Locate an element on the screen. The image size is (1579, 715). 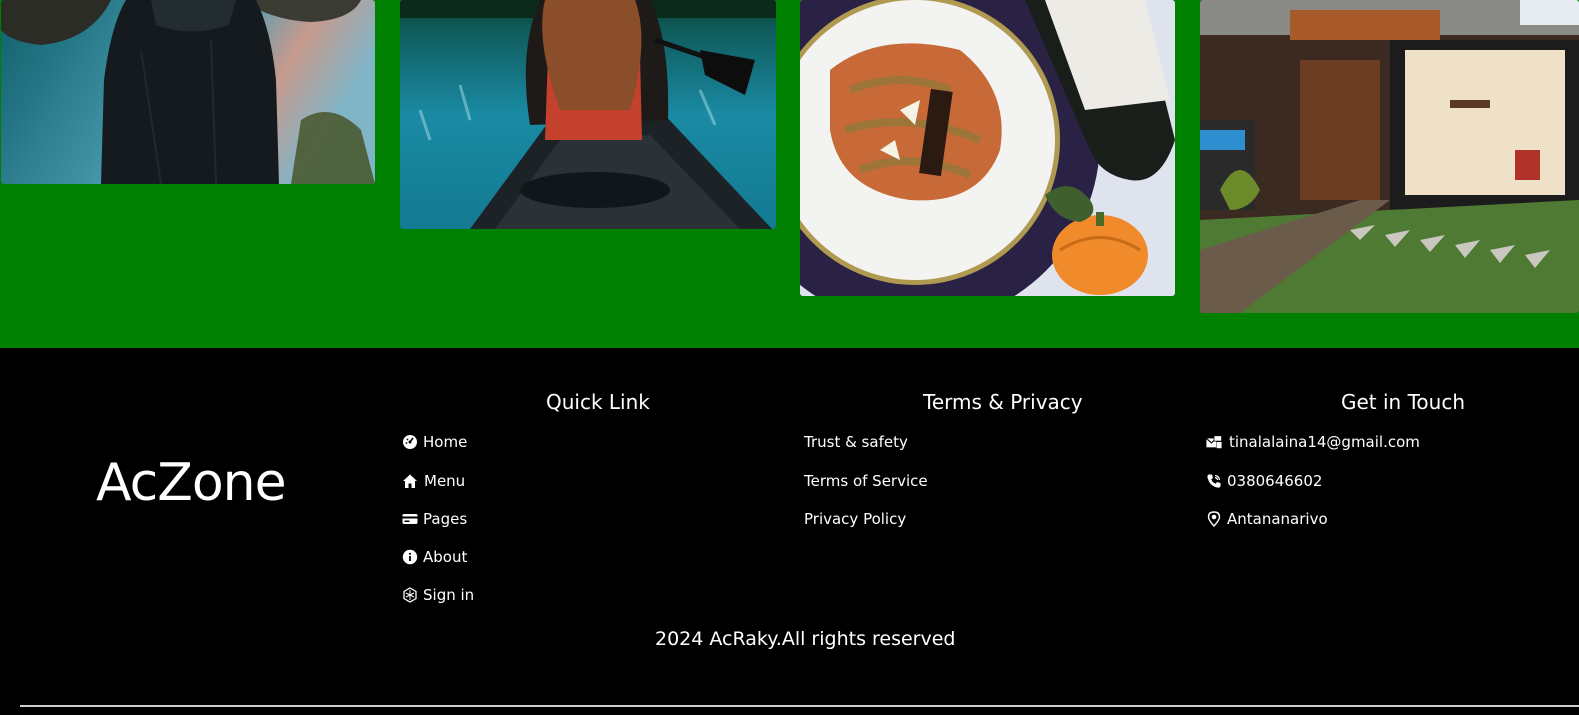
footer-link-pages: Pages is located at coordinates (434, 519).